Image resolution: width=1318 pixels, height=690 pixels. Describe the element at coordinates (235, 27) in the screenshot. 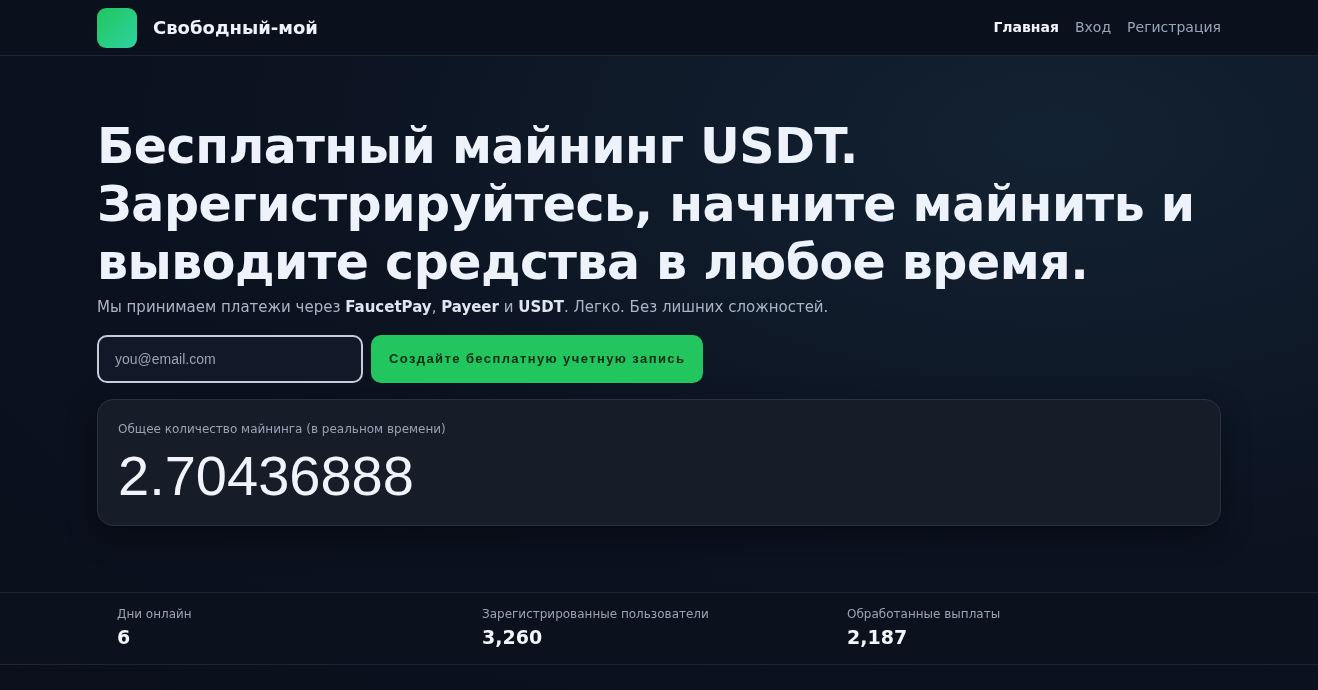

I see `brand-name: Свободный-мой` at that location.